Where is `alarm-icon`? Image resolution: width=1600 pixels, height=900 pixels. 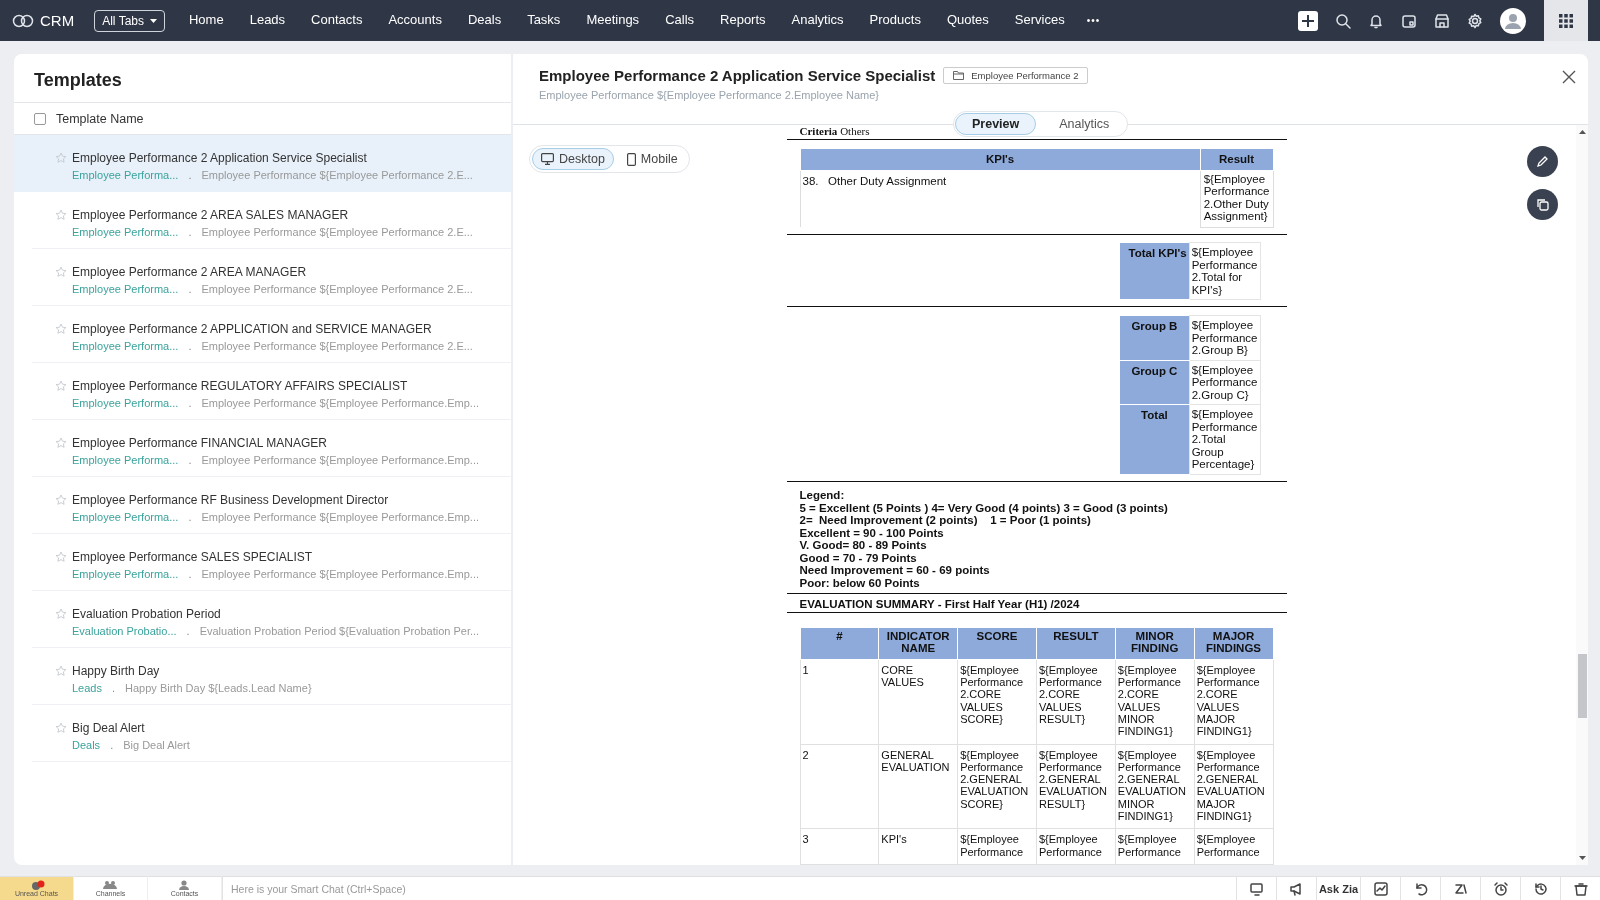 alarm-icon is located at coordinates (1500, 888).